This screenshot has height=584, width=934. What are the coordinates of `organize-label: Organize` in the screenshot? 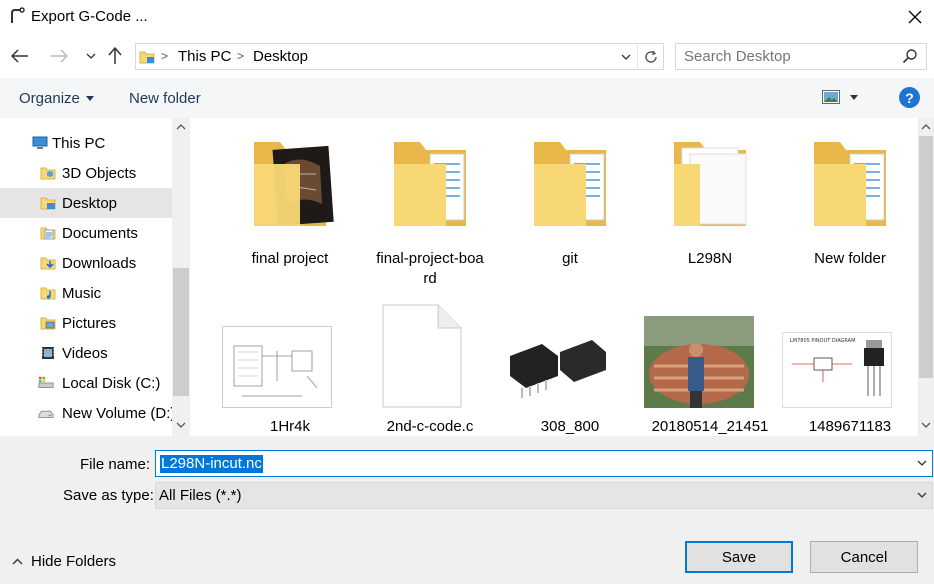 It's located at (49, 98).